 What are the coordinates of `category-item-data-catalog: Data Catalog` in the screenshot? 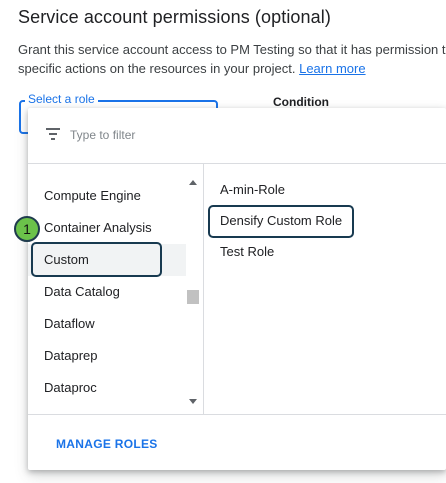 It's located at (107, 292).